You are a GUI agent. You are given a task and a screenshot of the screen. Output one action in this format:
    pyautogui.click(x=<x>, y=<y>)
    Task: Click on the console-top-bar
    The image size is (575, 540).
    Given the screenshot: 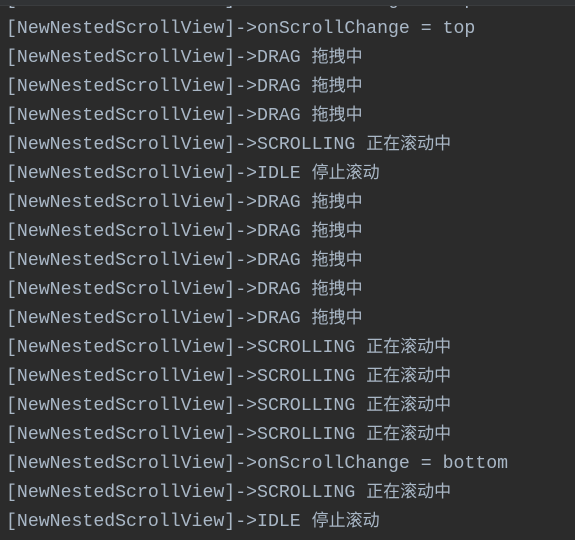 What is the action you would take?
    pyautogui.click(x=287, y=3)
    